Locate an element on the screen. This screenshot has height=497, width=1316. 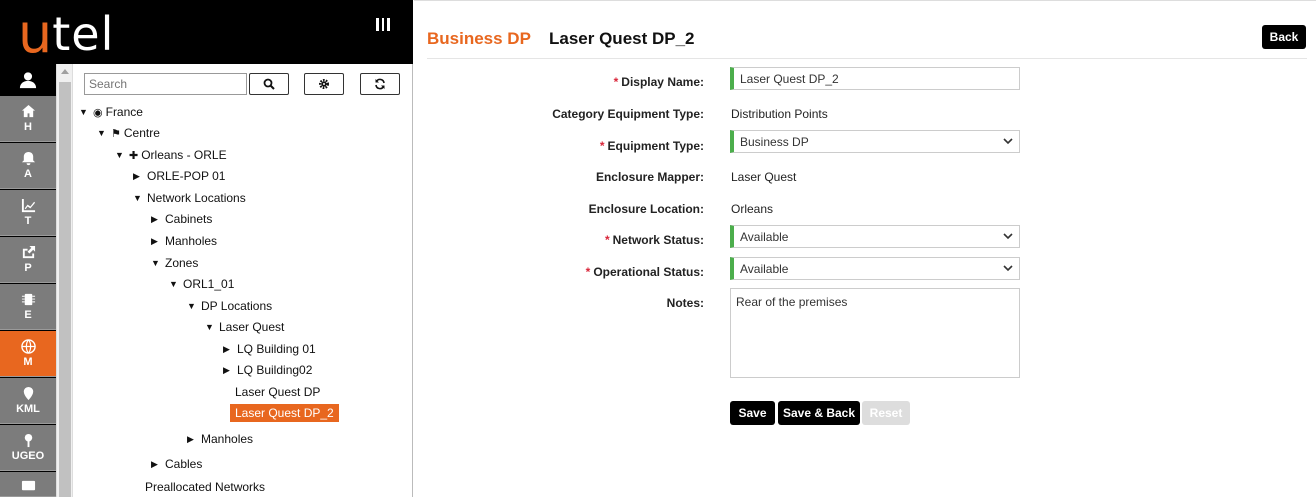
nav-item-map: M is located at coordinates (28, 354).